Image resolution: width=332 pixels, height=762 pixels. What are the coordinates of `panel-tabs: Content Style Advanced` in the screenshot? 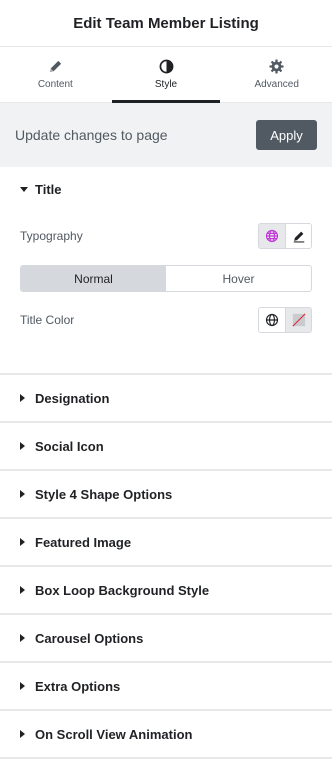 It's located at (166, 75).